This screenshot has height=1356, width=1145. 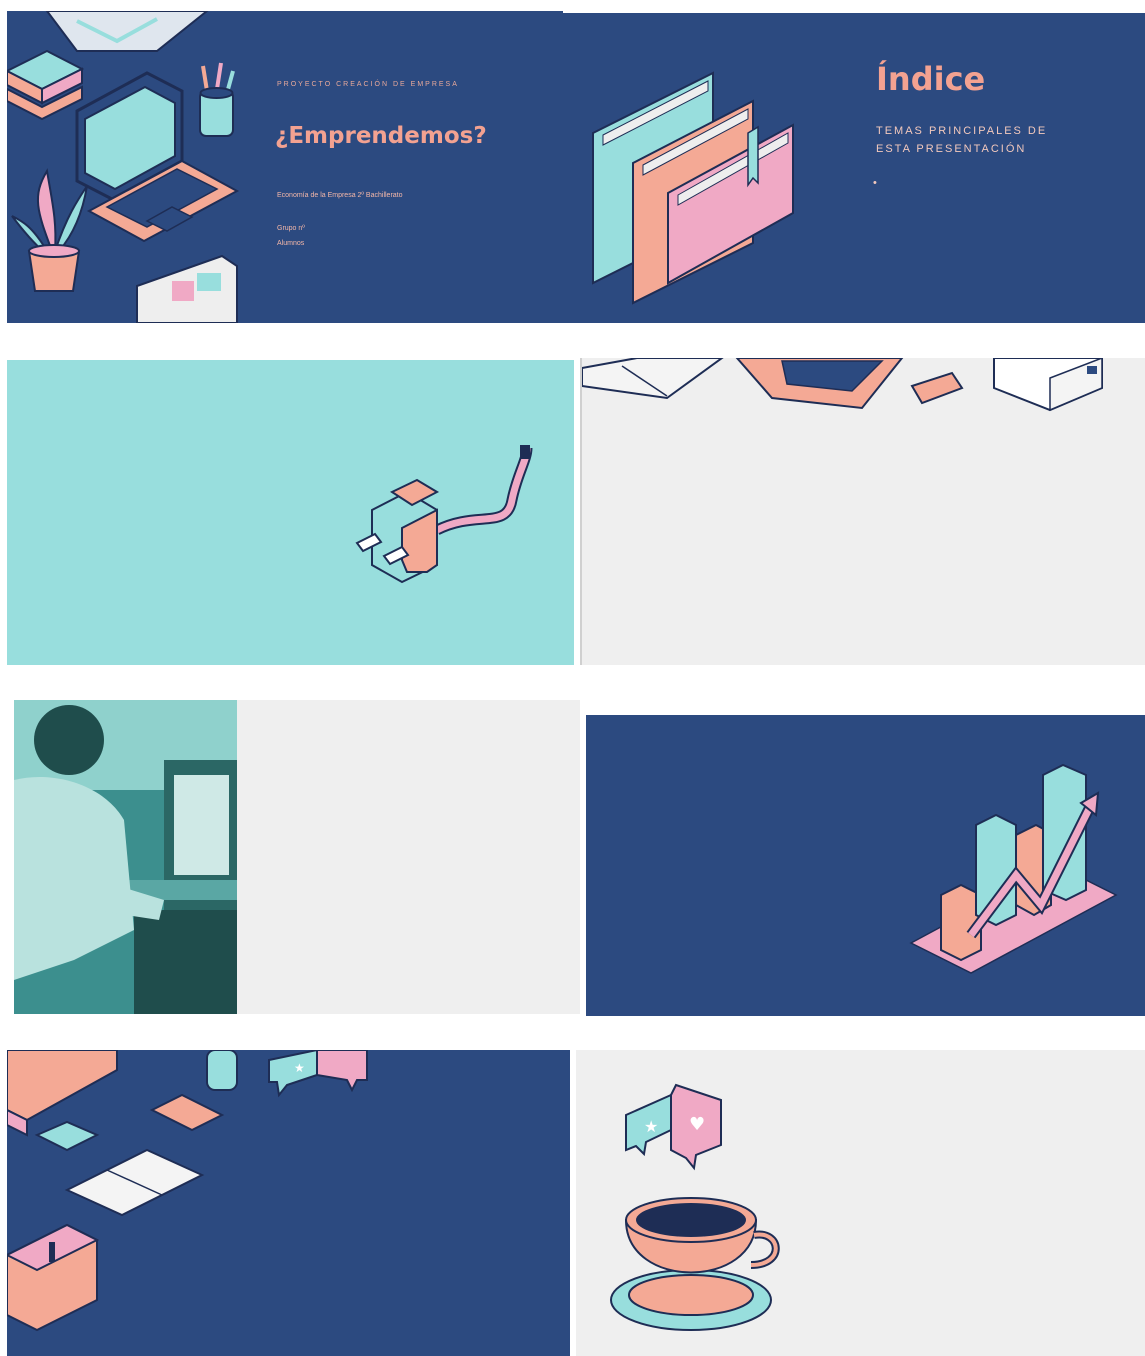 What do you see at coordinates (653, 379) in the screenshot?
I see `notebook-icon` at bounding box center [653, 379].